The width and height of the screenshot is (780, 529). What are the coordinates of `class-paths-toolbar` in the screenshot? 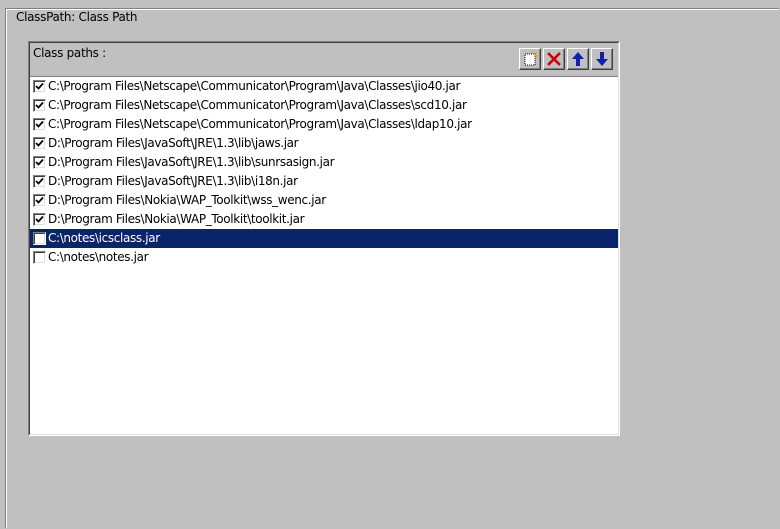 It's located at (566, 59).